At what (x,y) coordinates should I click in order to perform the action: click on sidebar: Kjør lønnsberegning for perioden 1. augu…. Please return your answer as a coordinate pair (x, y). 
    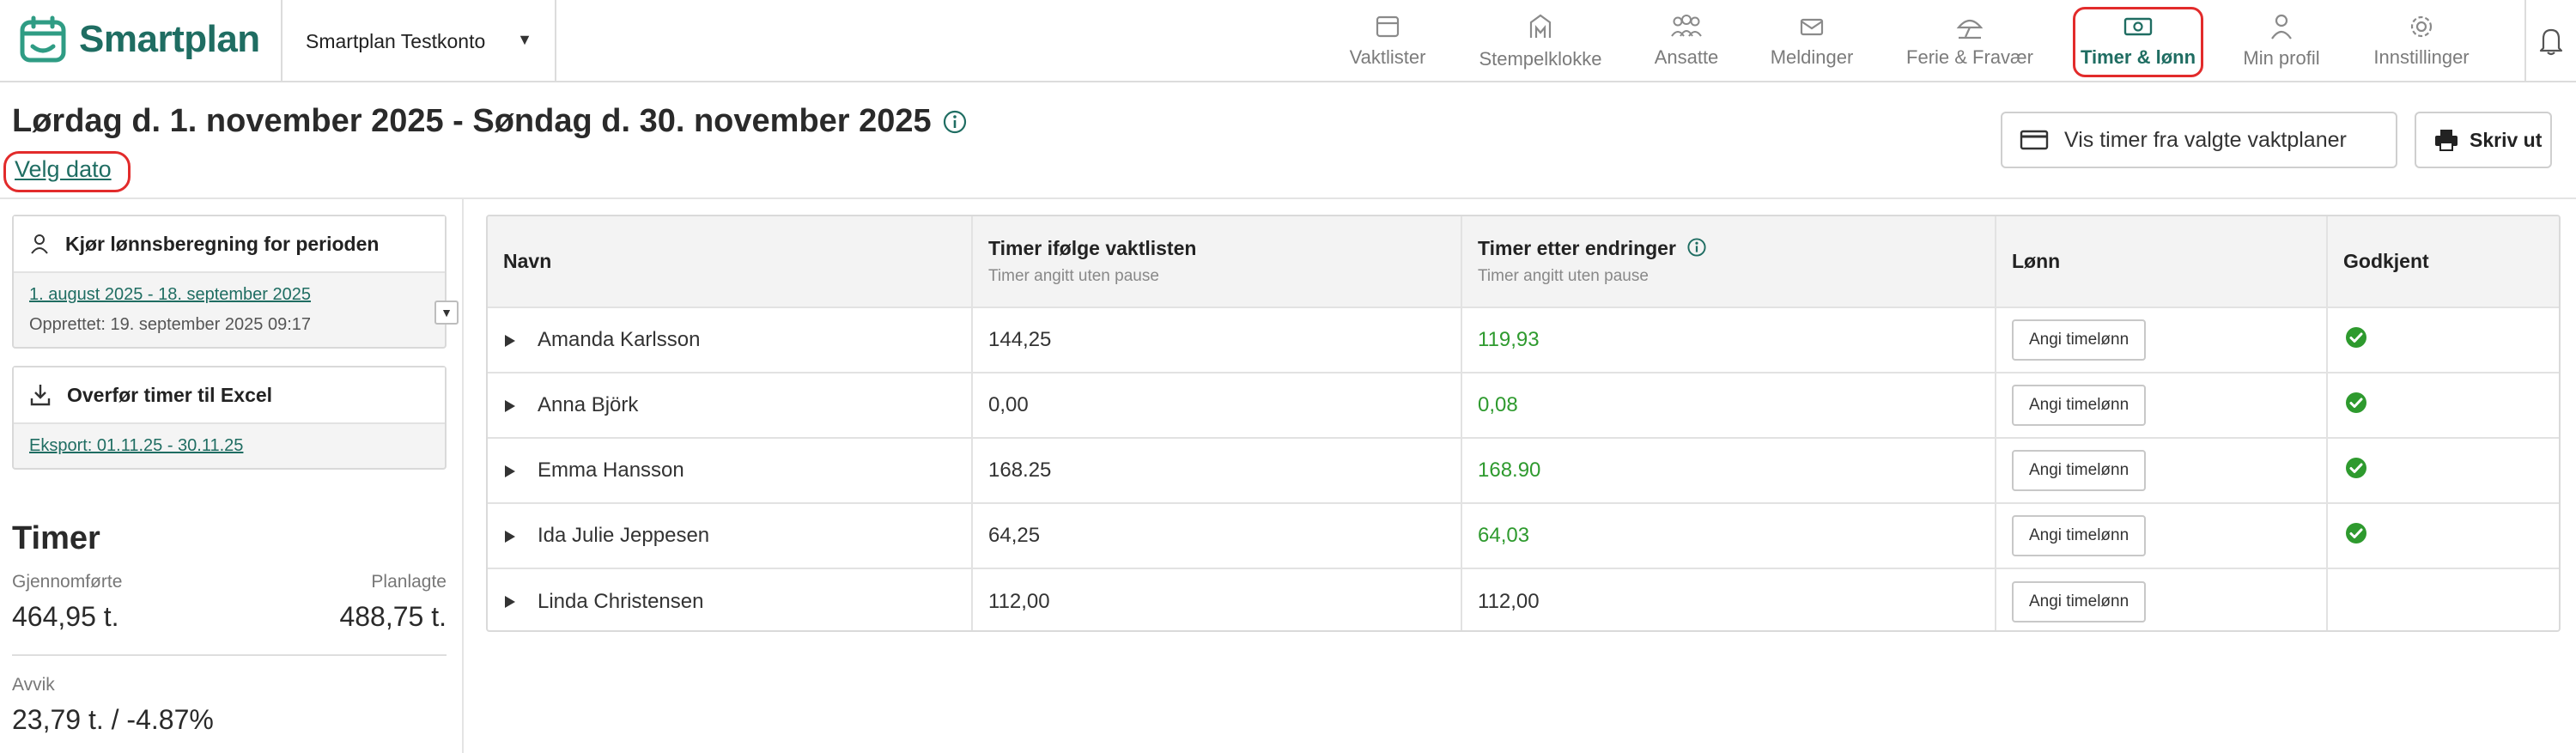
    Looking at the image, I should click on (232, 476).